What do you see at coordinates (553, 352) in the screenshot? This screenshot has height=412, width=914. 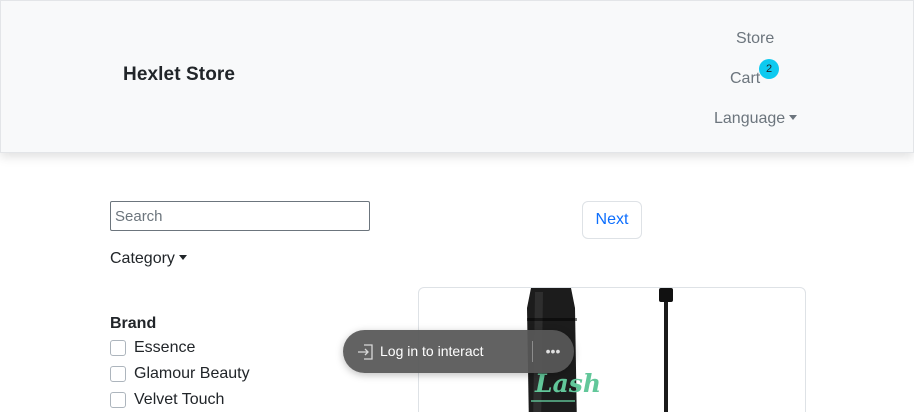 I see `more-dots-icon: •••` at bounding box center [553, 352].